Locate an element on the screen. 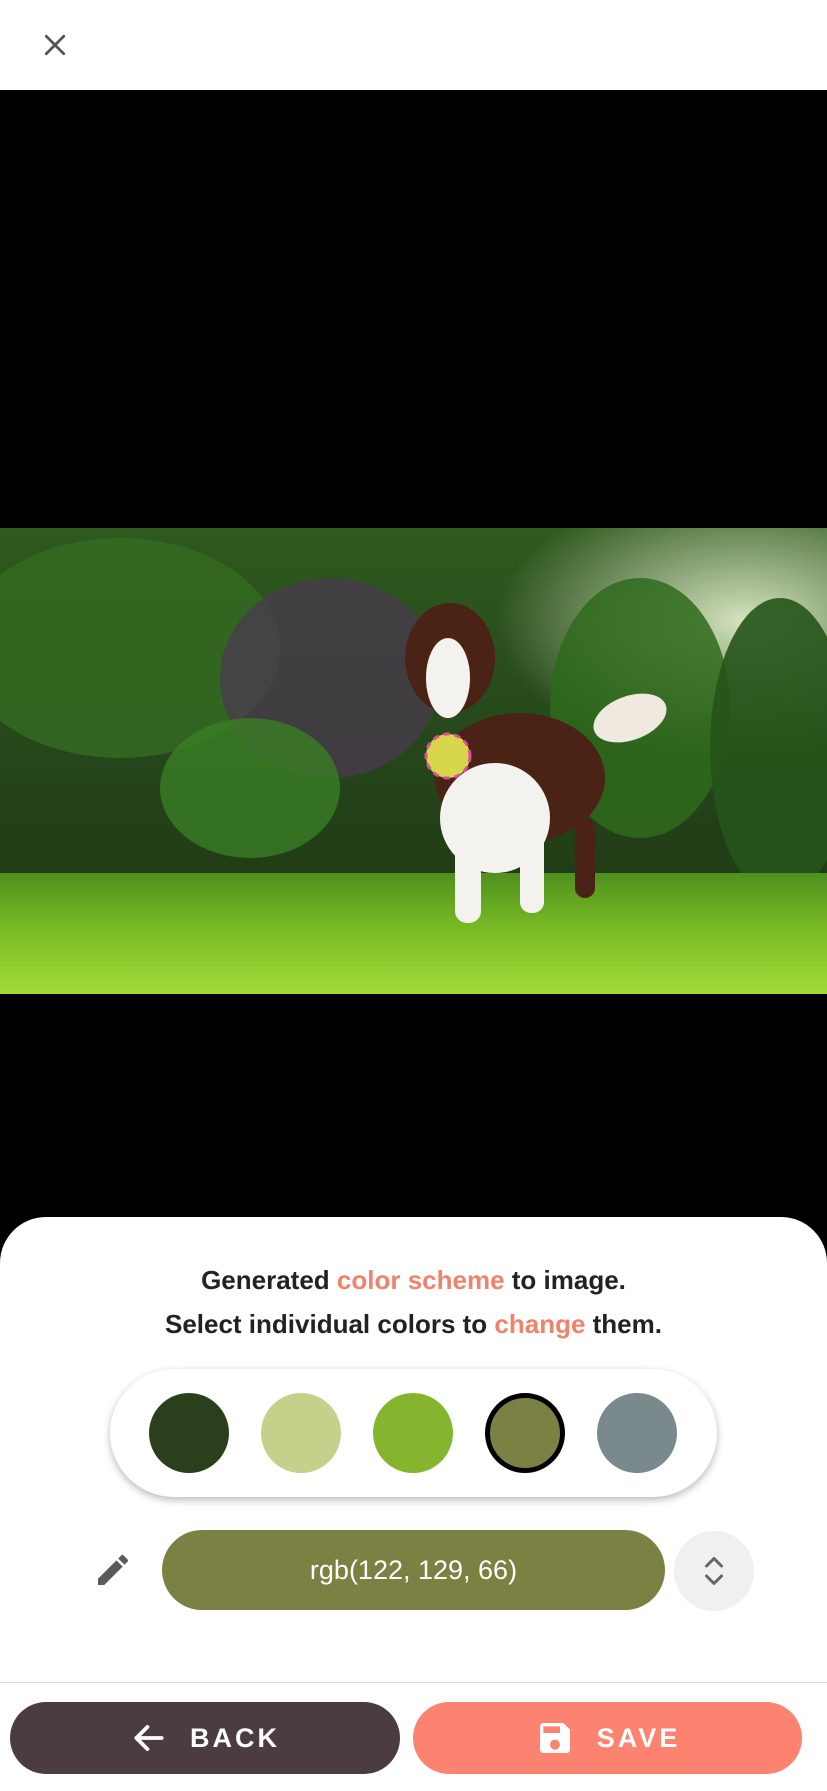 This screenshot has height=1791, width=827. unfold-icon is located at coordinates (714, 1571).